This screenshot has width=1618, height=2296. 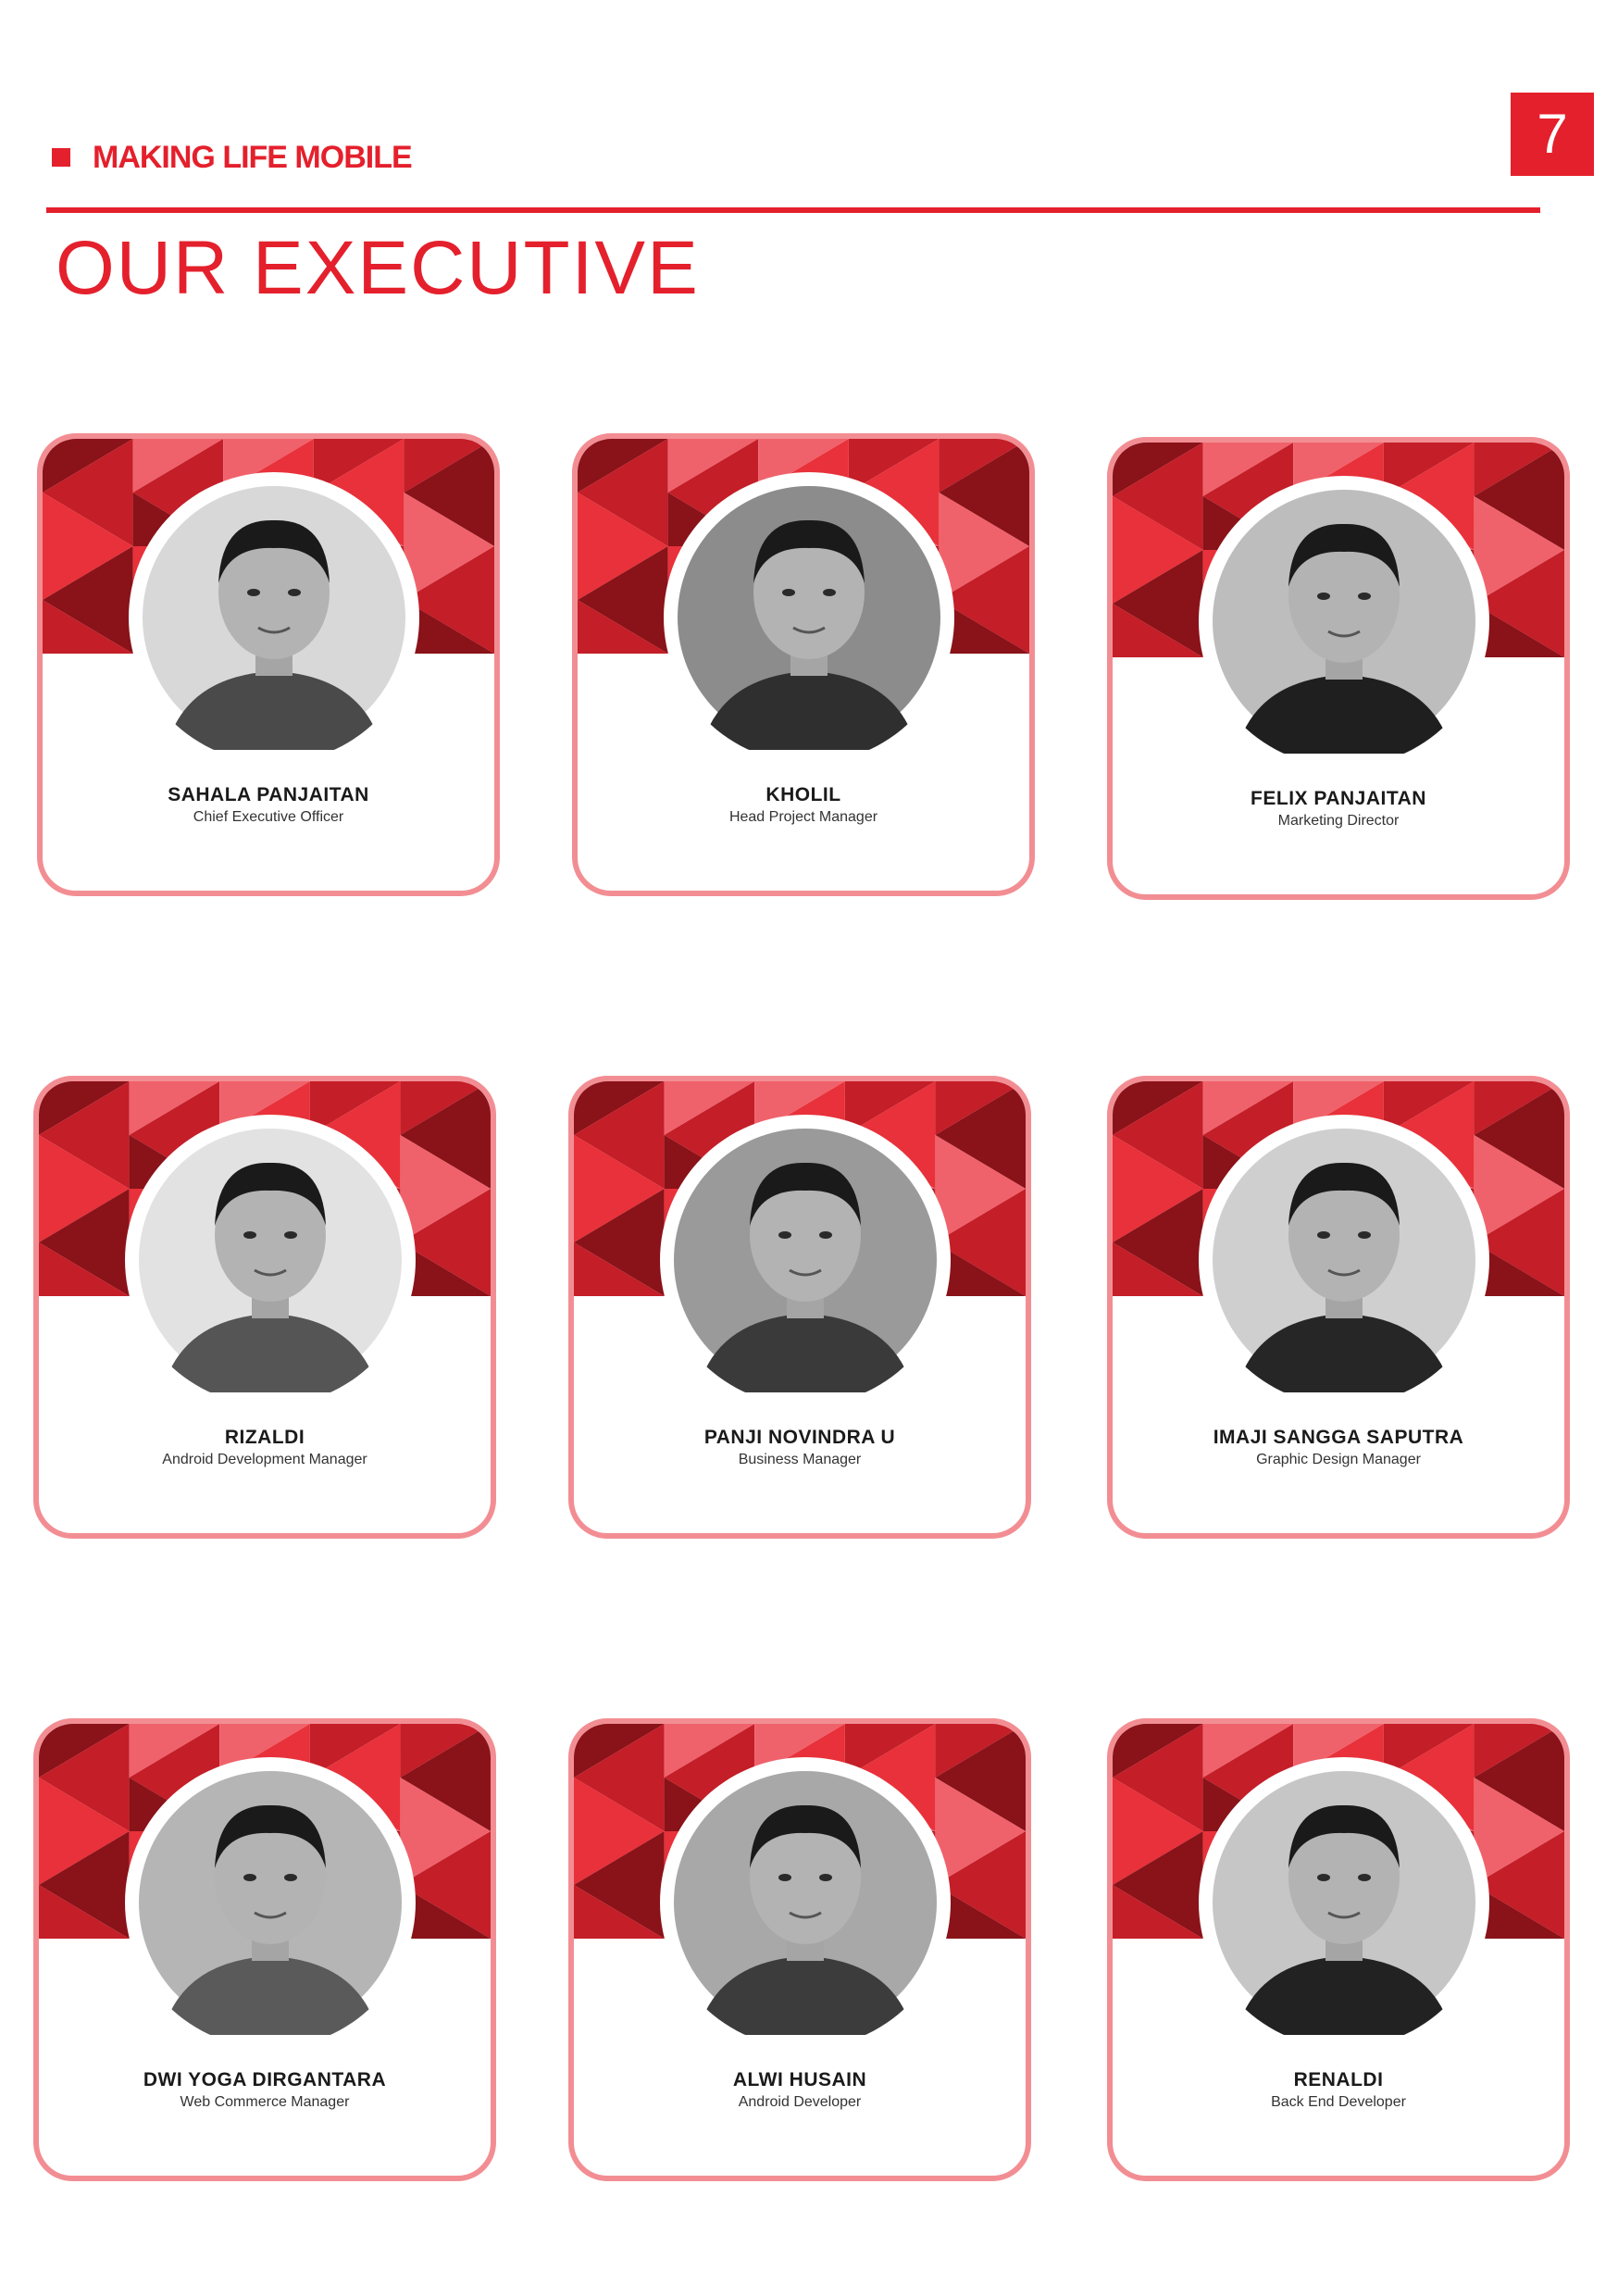 I want to click on executive-role: Web Commerce Manager, so click(x=265, y=2102).